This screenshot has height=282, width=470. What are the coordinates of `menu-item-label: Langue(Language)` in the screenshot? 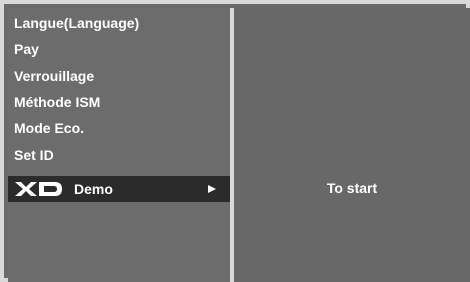 It's located at (77, 23).